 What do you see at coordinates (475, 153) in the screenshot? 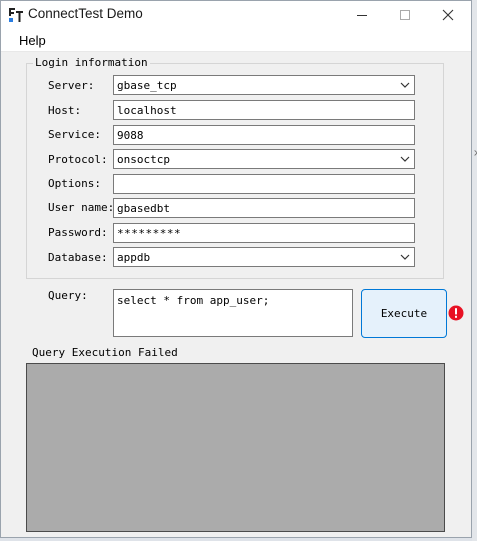
I see `background-close-glyph: ×` at bounding box center [475, 153].